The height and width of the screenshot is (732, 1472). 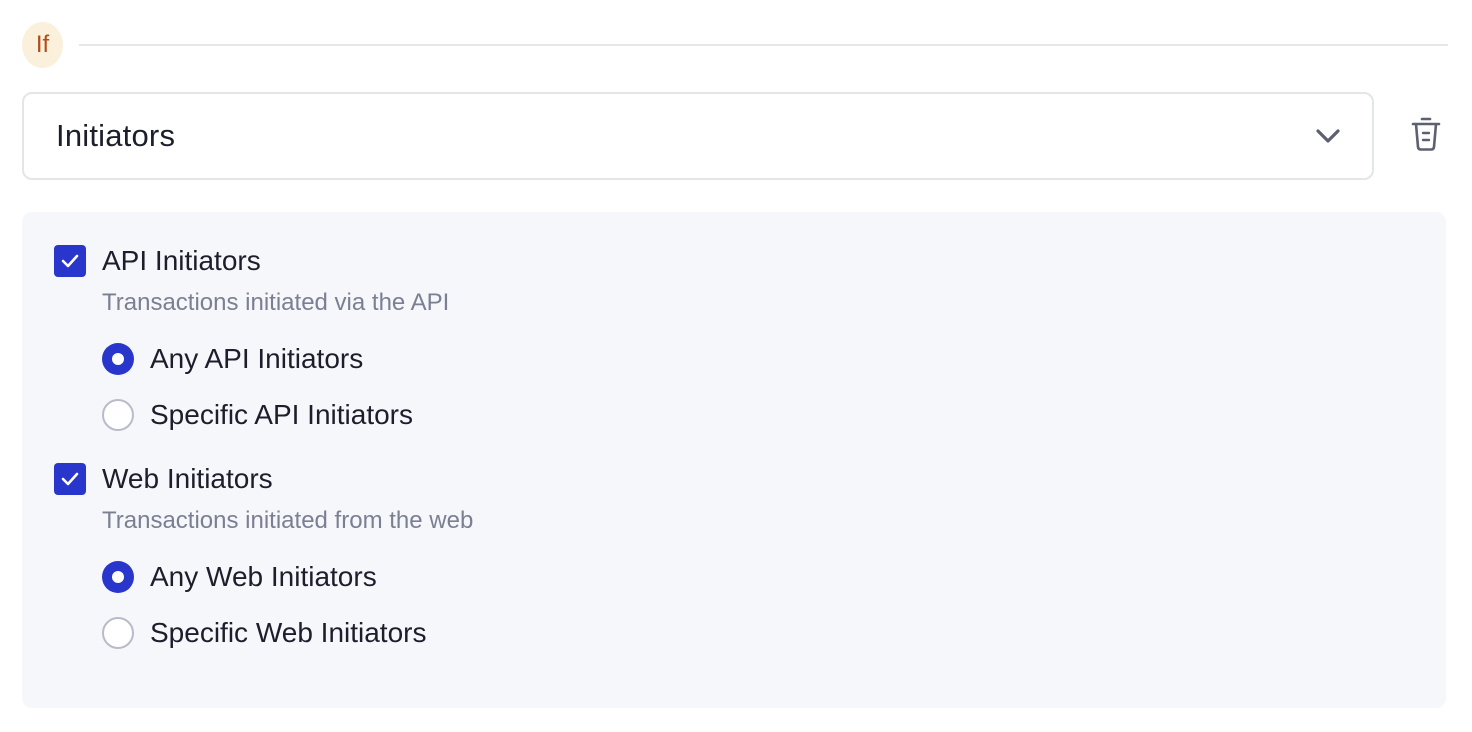 I want to click on web-initiators-checkbox, so click(x=70, y=479).